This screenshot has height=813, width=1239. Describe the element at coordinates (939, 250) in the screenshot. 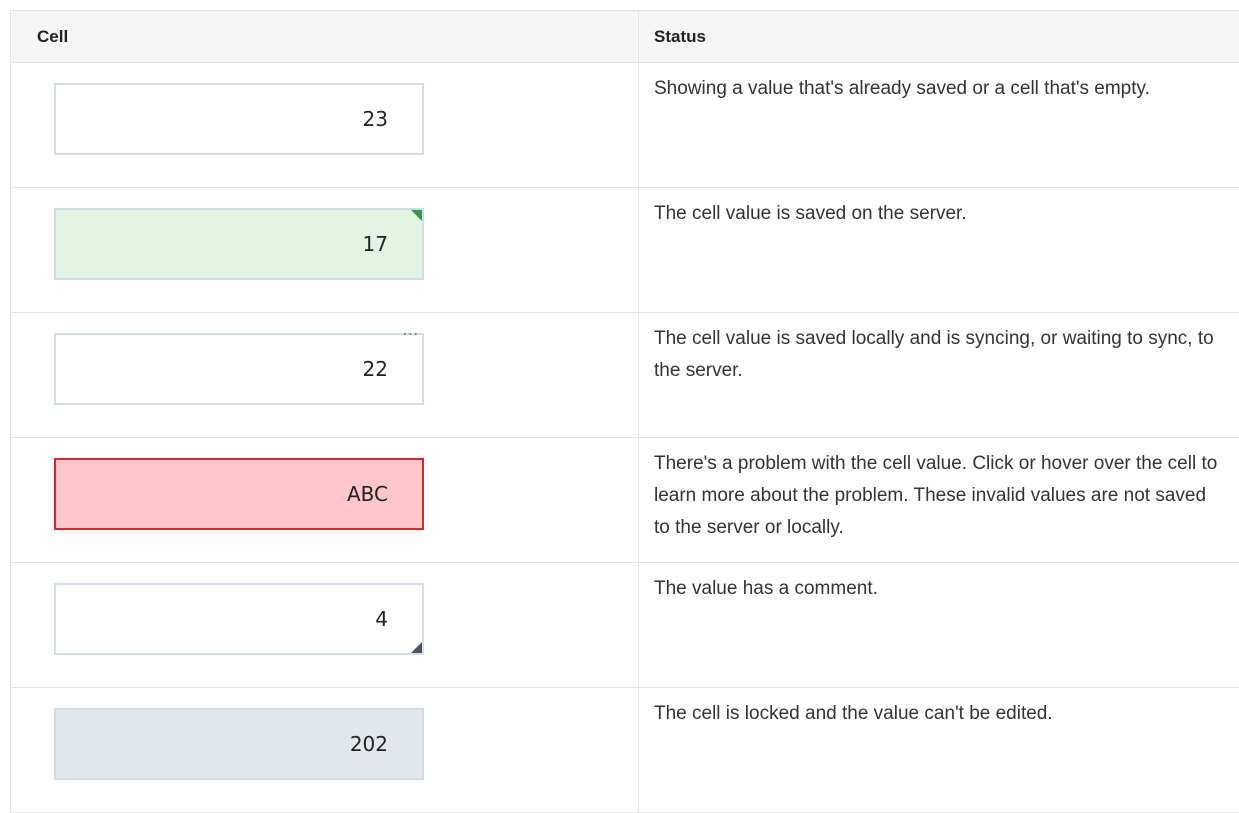

I see `status-description: The cell value is saved on the server.` at that location.